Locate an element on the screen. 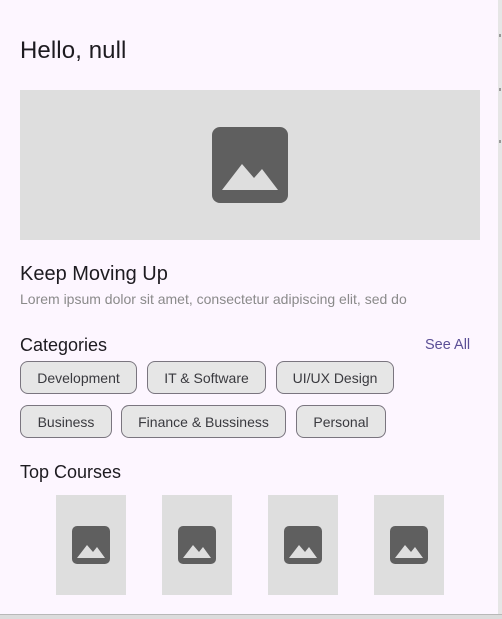 Image resolution: width=502 pixels, height=619 pixels. see-all-link: See All is located at coordinates (447, 345).